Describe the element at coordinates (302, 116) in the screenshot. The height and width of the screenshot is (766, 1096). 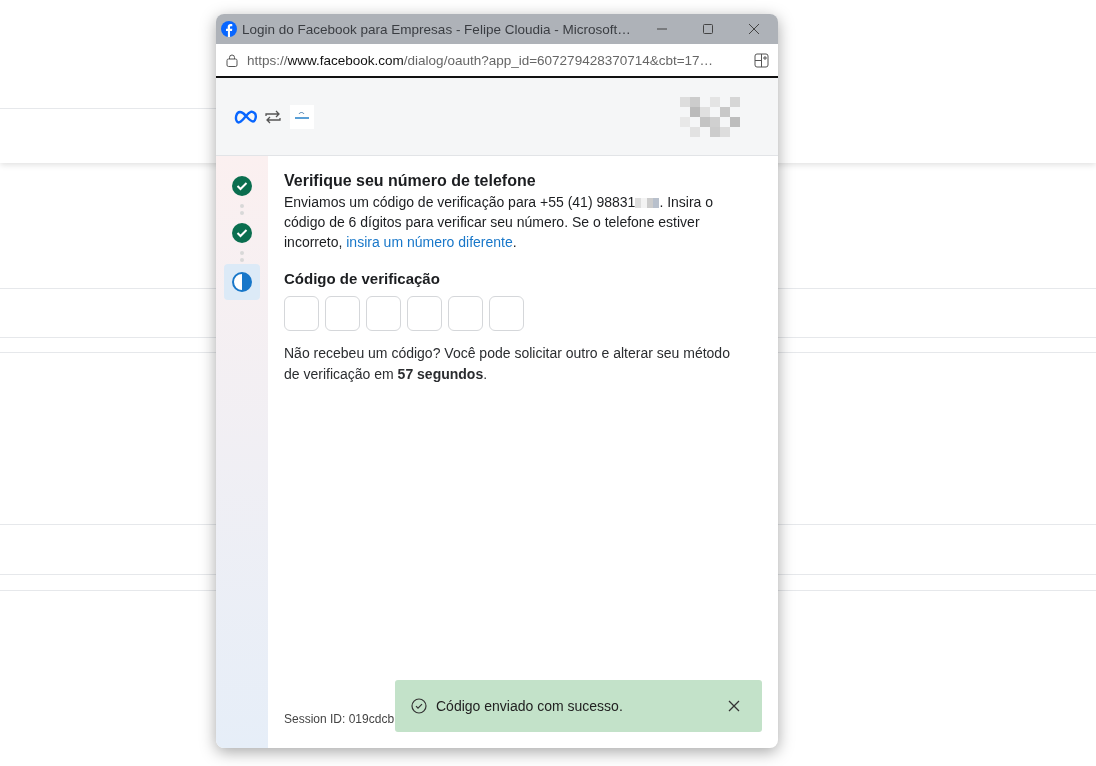
I see `app-logo-icon` at that location.